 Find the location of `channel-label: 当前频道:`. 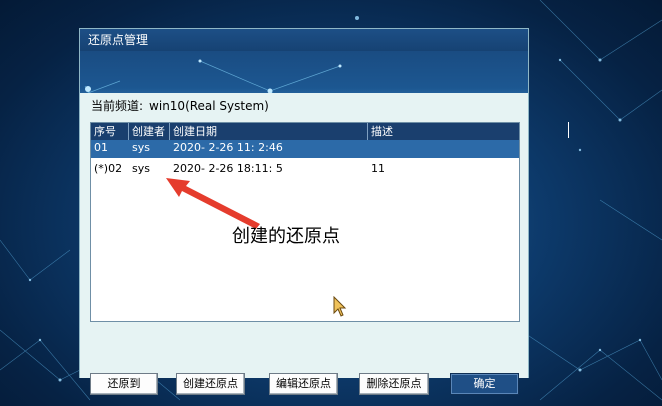

channel-label: 当前频道: is located at coordinates (117, 106).